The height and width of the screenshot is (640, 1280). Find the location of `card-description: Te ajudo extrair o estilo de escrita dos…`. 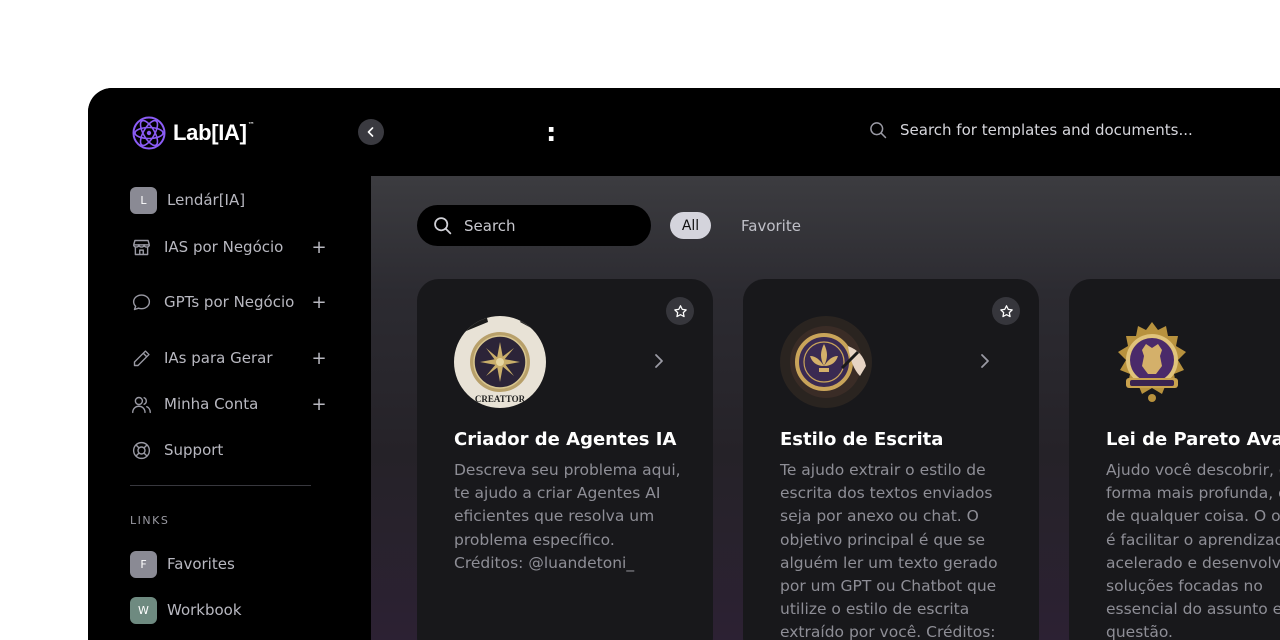

card-description: Te ajudo extrair o estilo de escrita dos… is located at coordinates (889, 550).